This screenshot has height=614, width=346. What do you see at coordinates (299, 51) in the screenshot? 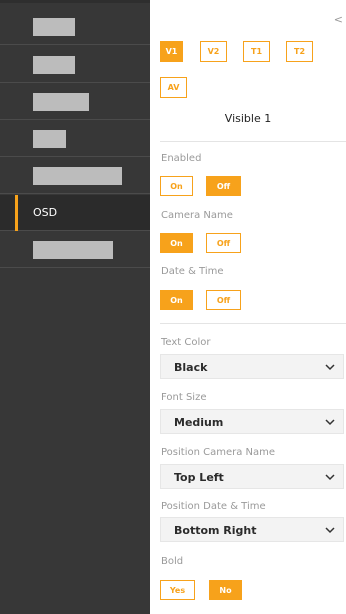
I see `tab-t2: T2` at bounding box center [299, 51].